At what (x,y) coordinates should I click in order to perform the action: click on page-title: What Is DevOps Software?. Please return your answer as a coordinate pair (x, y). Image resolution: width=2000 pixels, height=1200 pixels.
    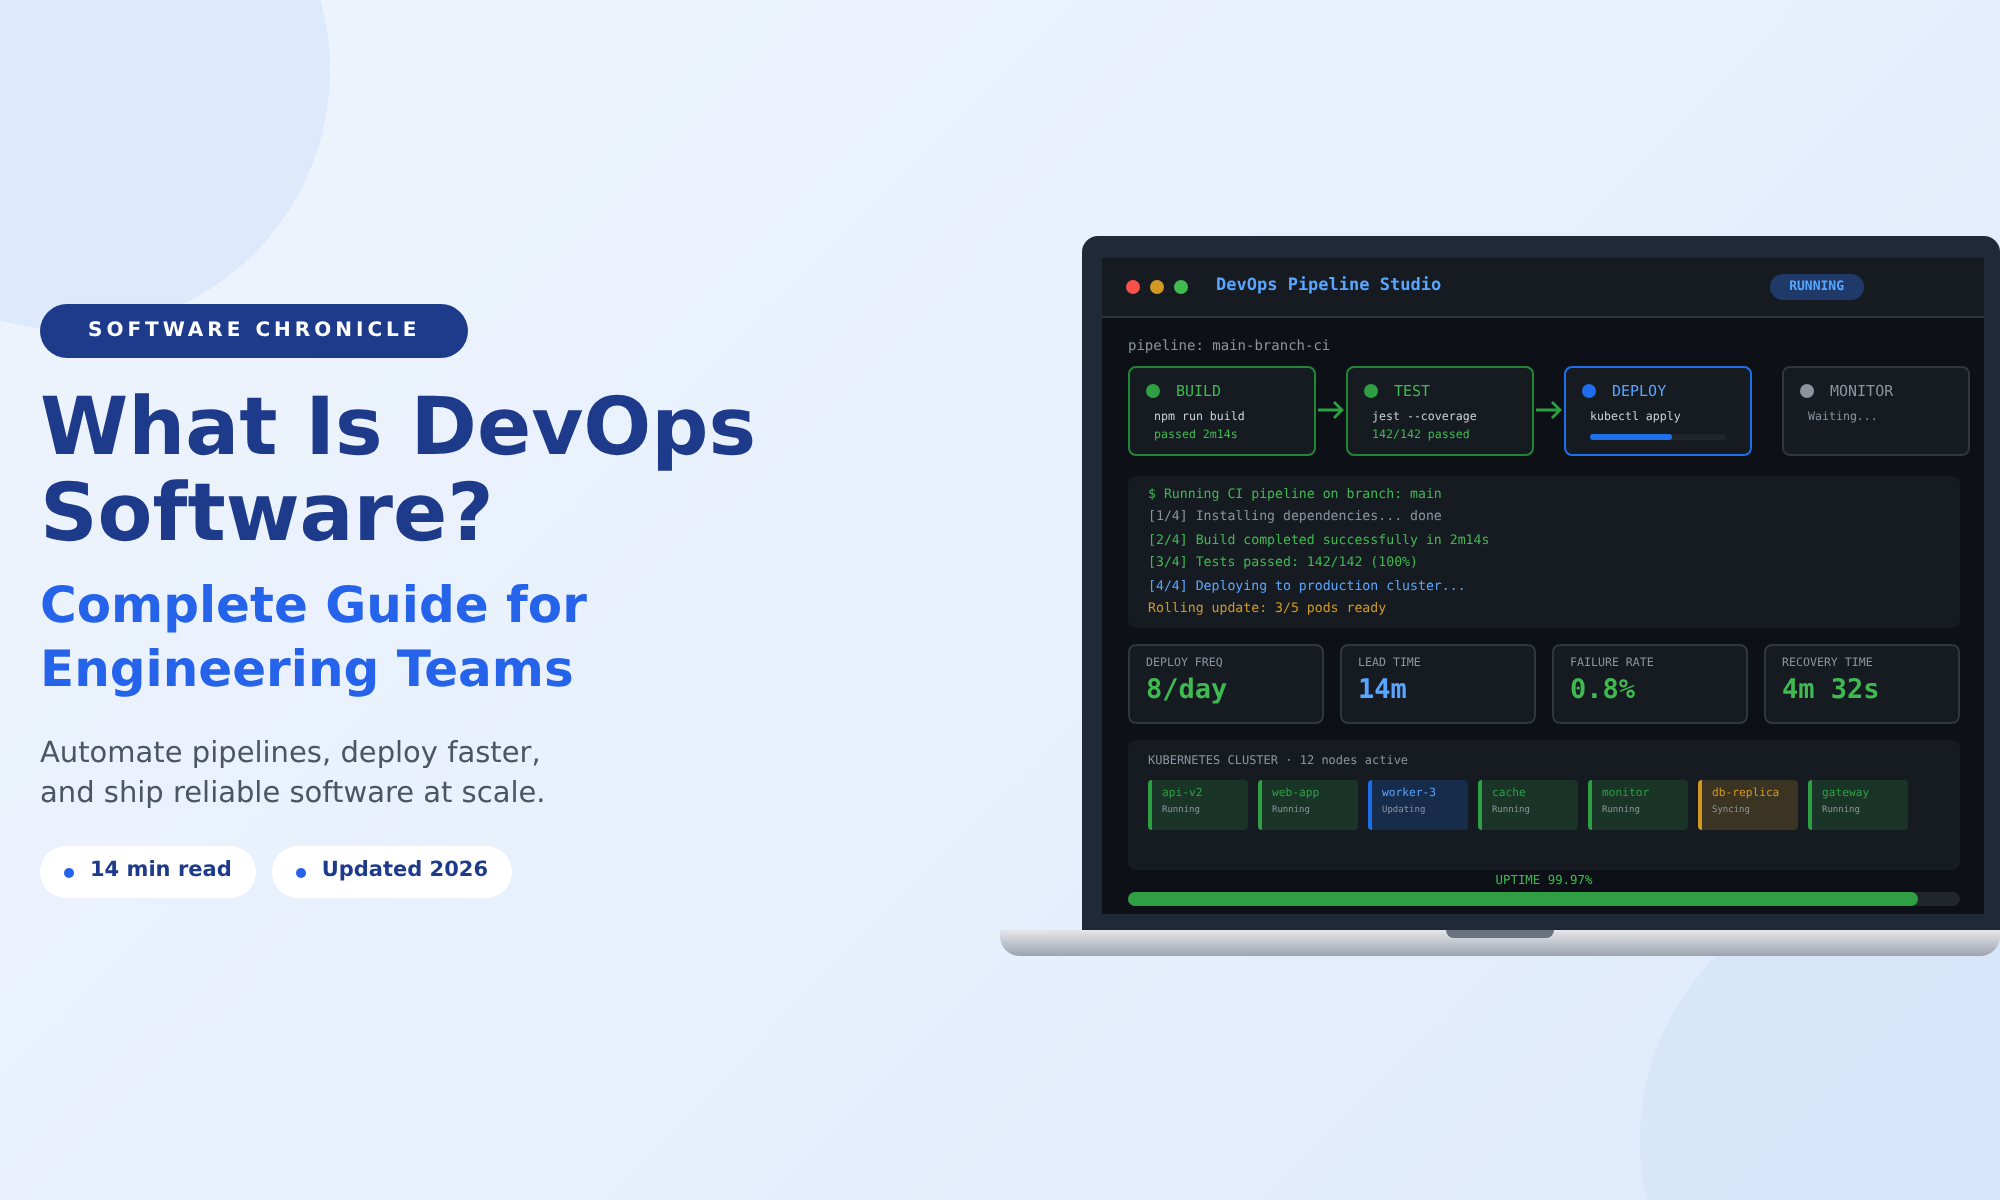
    Looking at the image, I should click on (399, 472).